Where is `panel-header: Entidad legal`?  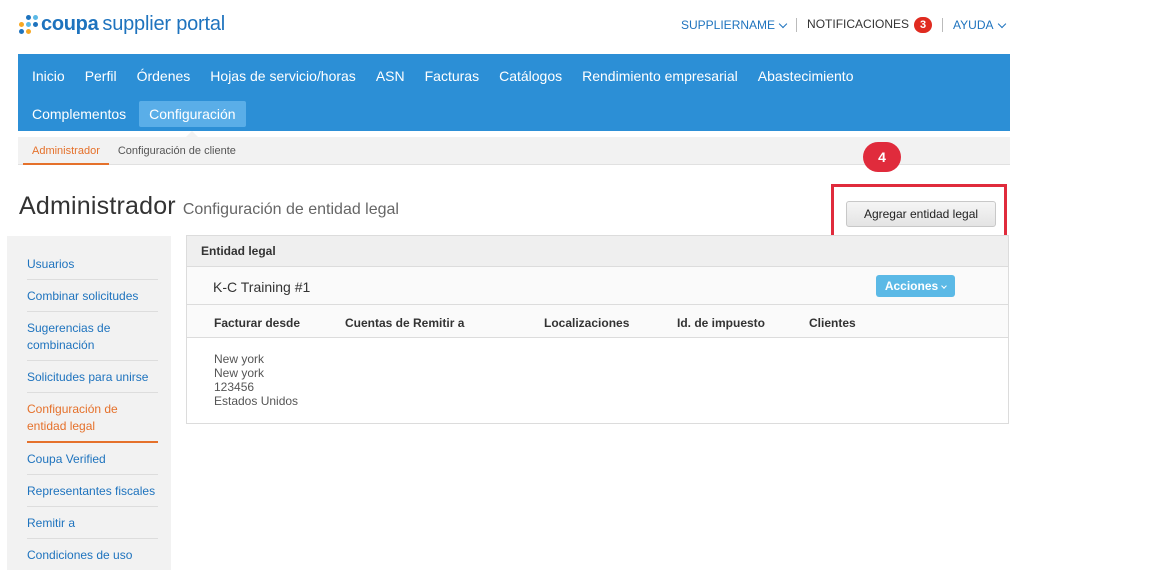
panel-header: Entidad legal is located at coordinates (597, 251).